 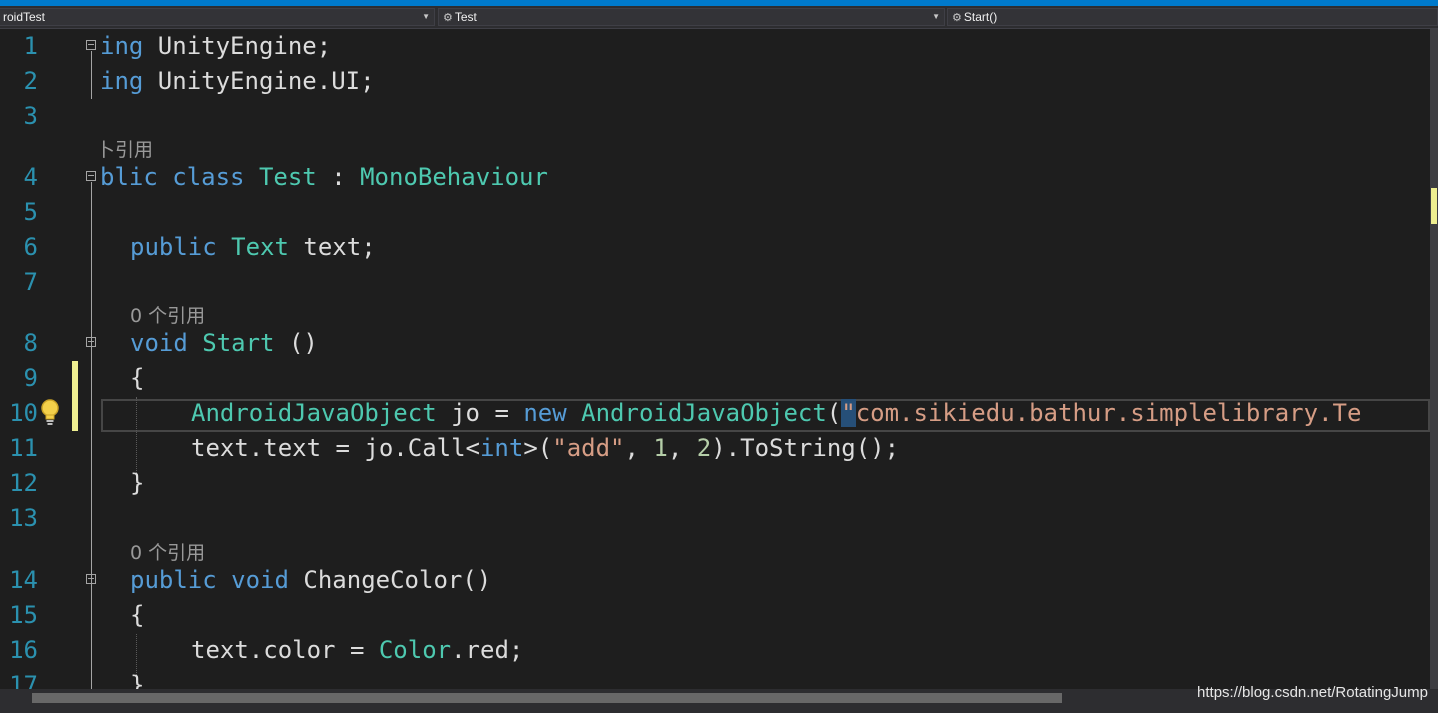 What do you see at coordinates (715, 46) in the screenshot?
I see `code-line: 1 ing UnityEngine;` at bounding box center [715, 46].